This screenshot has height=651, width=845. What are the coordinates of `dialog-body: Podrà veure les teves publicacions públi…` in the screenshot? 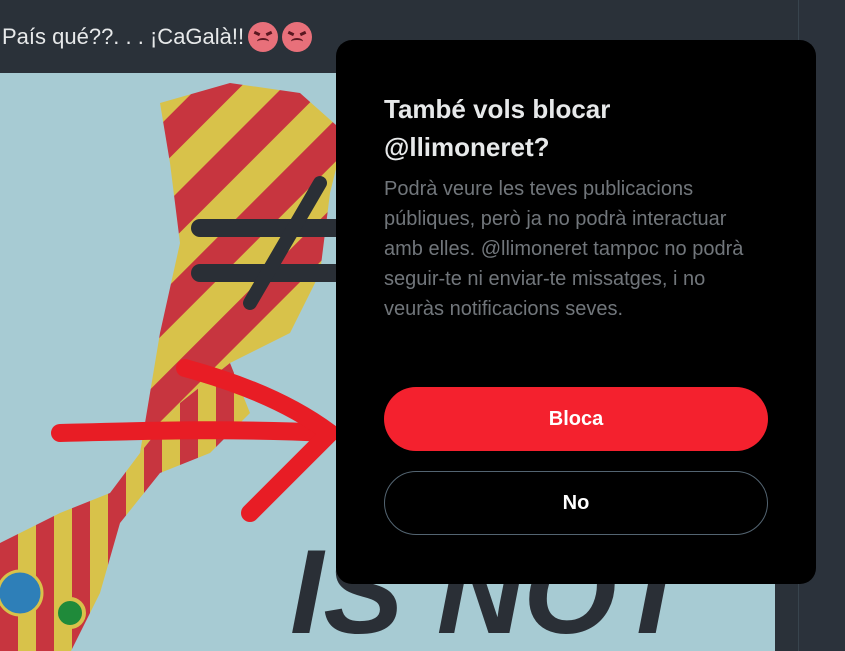 It's located at (564, 249).